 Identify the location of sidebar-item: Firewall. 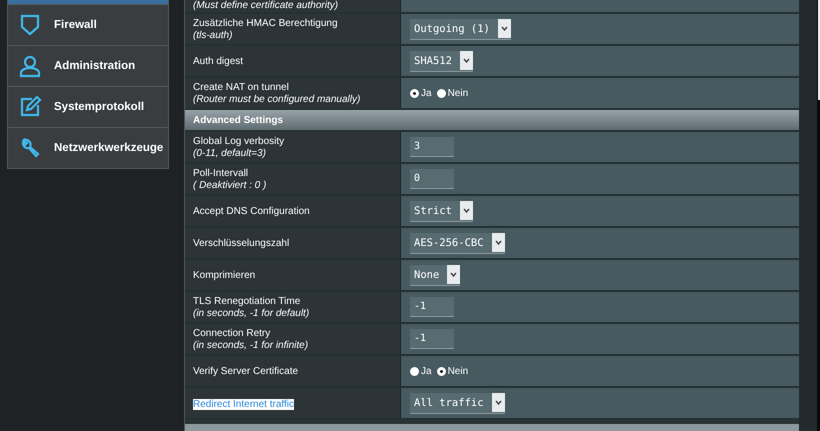
(88, 25).